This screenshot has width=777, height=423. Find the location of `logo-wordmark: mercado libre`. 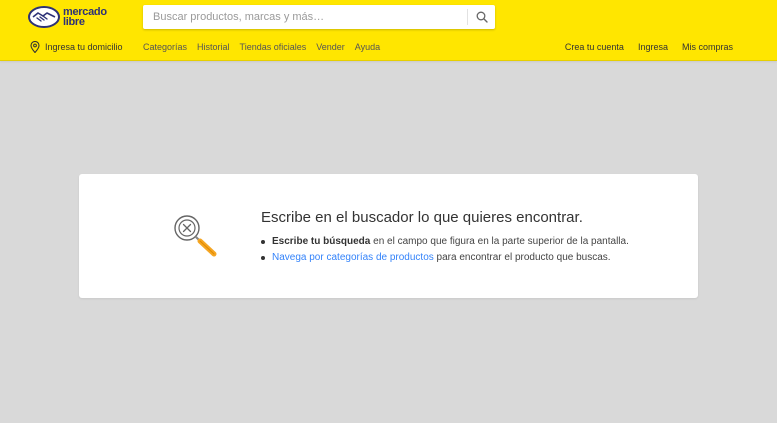

logo-wordmark: mercado libre is located at coordinates (85, 17).